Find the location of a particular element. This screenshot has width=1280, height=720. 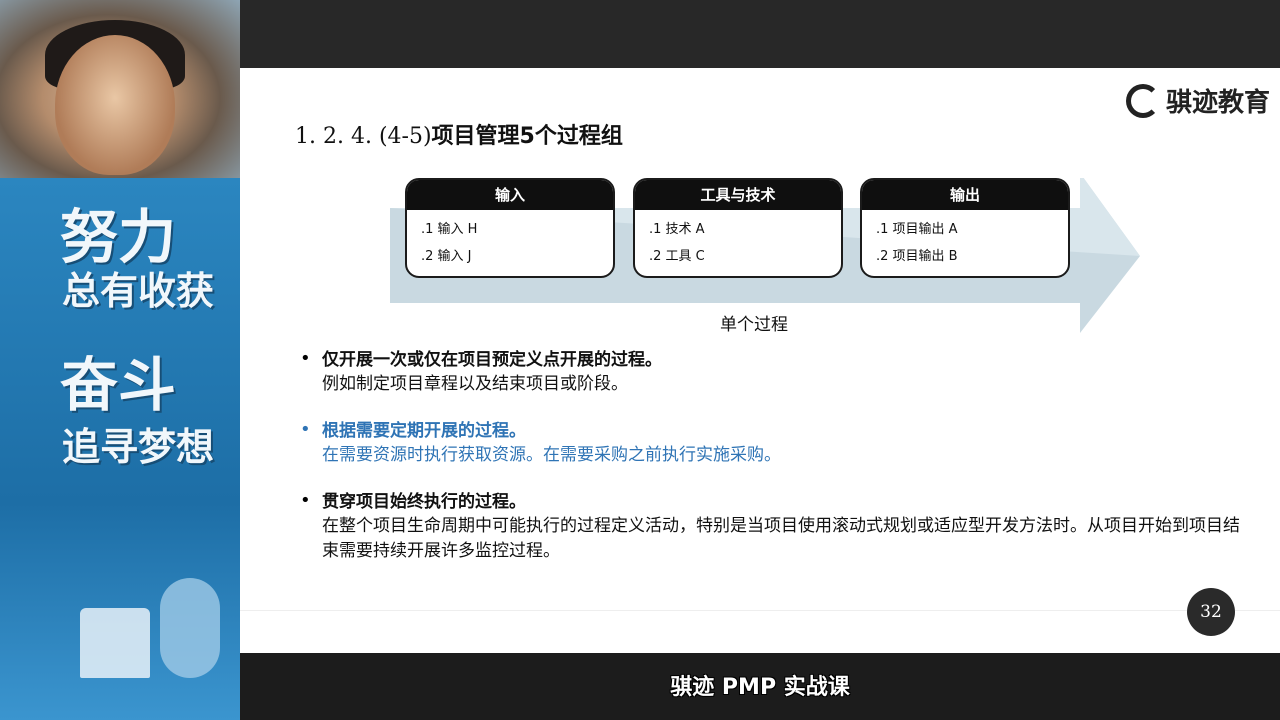

webcam-person-face is located at coordinates (115, 105).